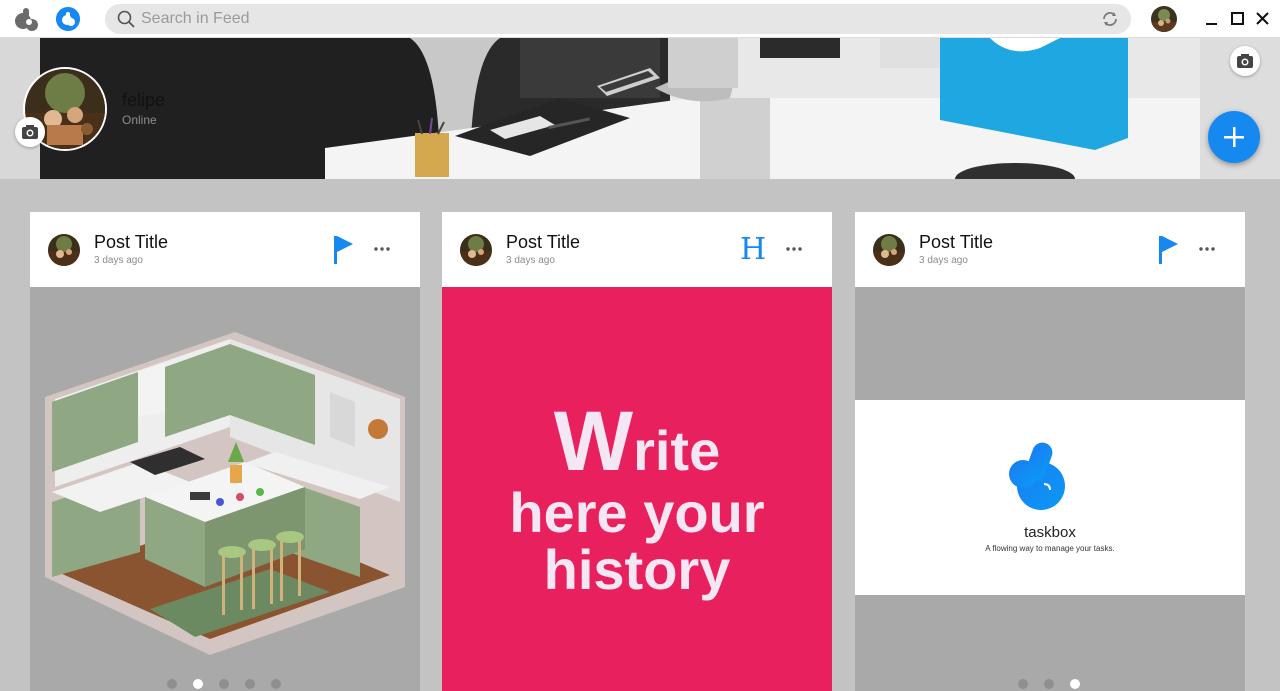 The height and width of the screenshot is (691, 1280). I want to click on plus-icon, so click(1234, 137).